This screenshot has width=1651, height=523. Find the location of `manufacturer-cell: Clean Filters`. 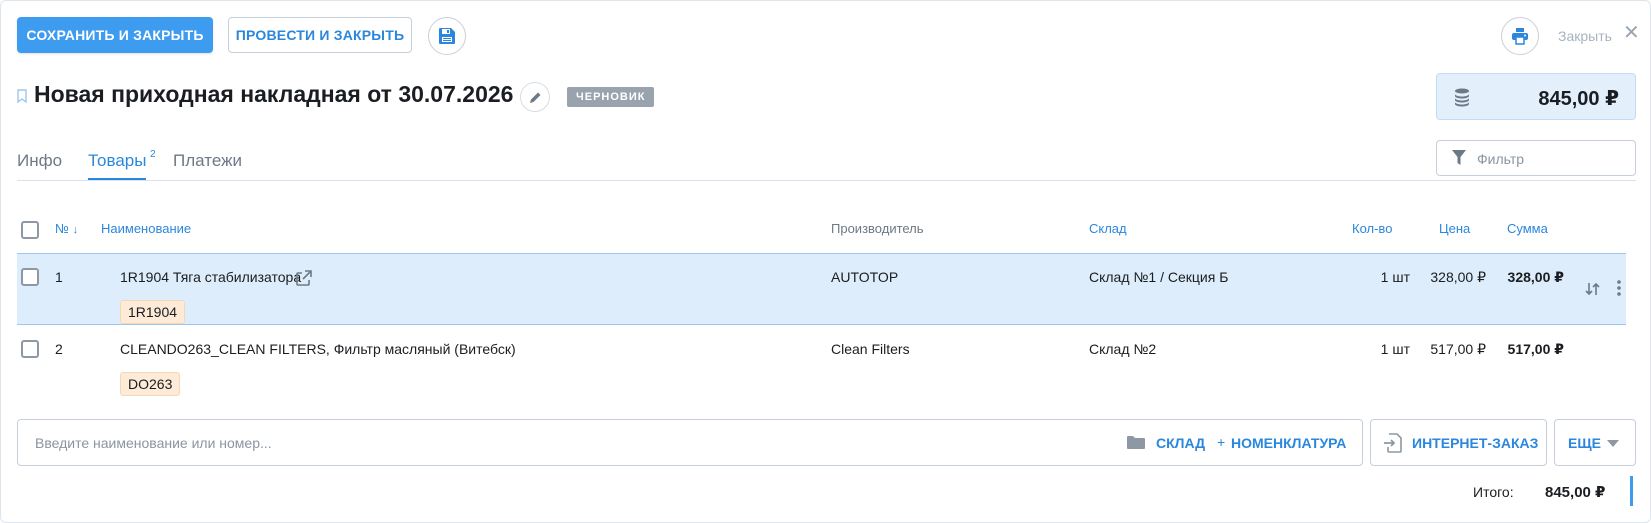

manufacturer-cell: Clean Filters is located at coordinates (870, 349).